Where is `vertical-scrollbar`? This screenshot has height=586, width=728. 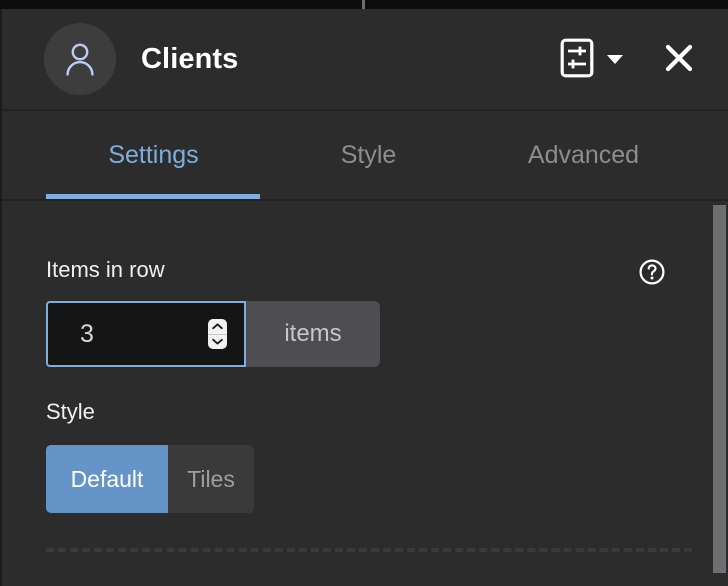 vertical-scrollbar is located at coordinates (719, 393).